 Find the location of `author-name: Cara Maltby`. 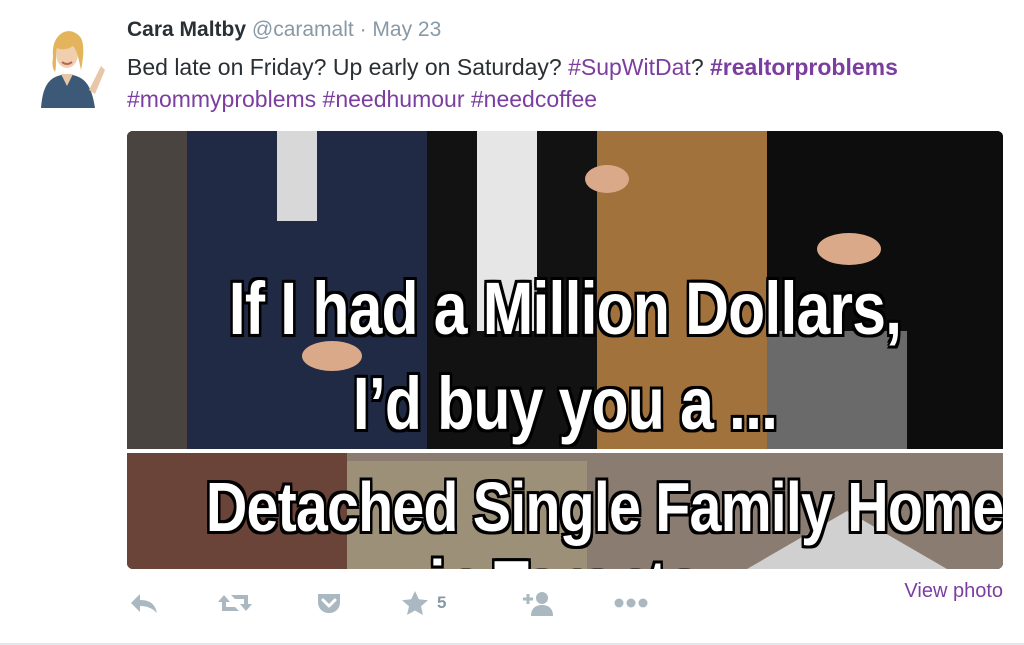

author-name: Cara Maltby is located at coordinates (186, 29).